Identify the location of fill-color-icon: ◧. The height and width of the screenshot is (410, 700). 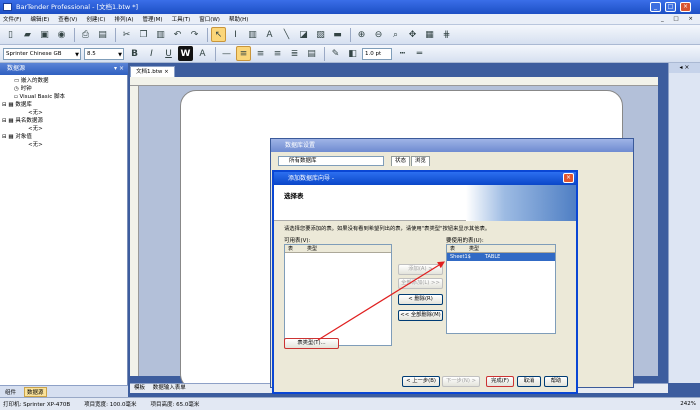
(352, 53).